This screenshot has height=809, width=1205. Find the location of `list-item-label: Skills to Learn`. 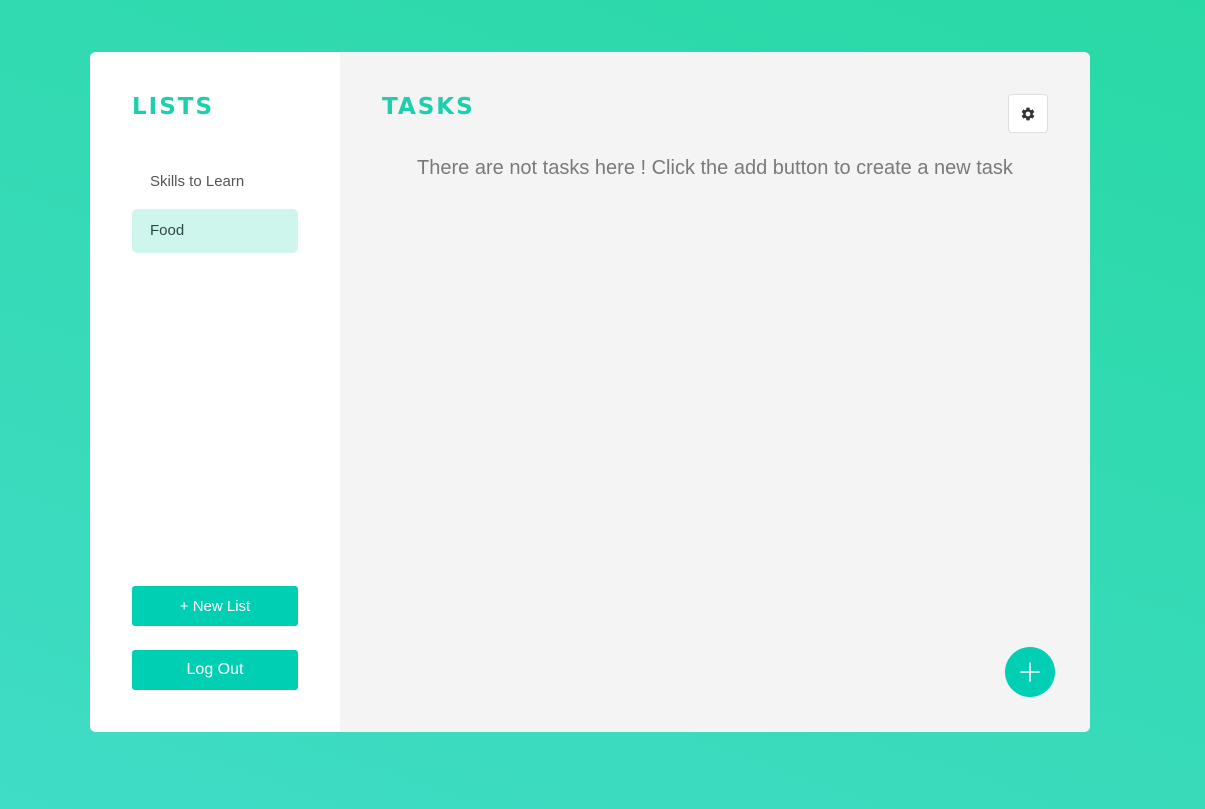

list-item-label: Skills to Learn is located at coordinates (197, 181).